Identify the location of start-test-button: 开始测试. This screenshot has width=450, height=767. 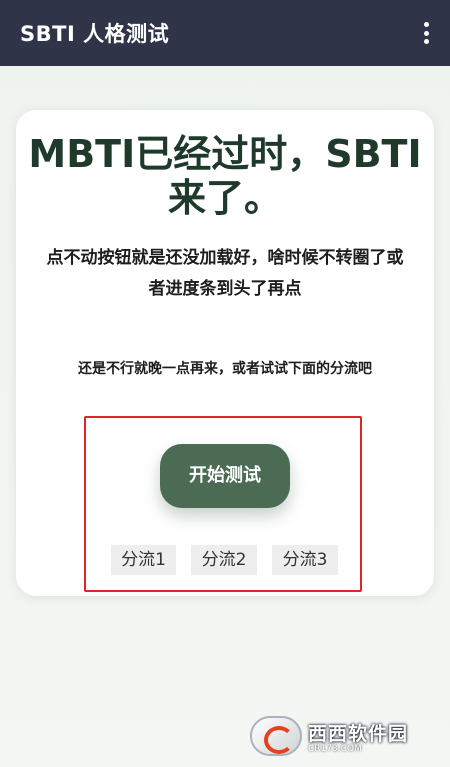
(225, 476).